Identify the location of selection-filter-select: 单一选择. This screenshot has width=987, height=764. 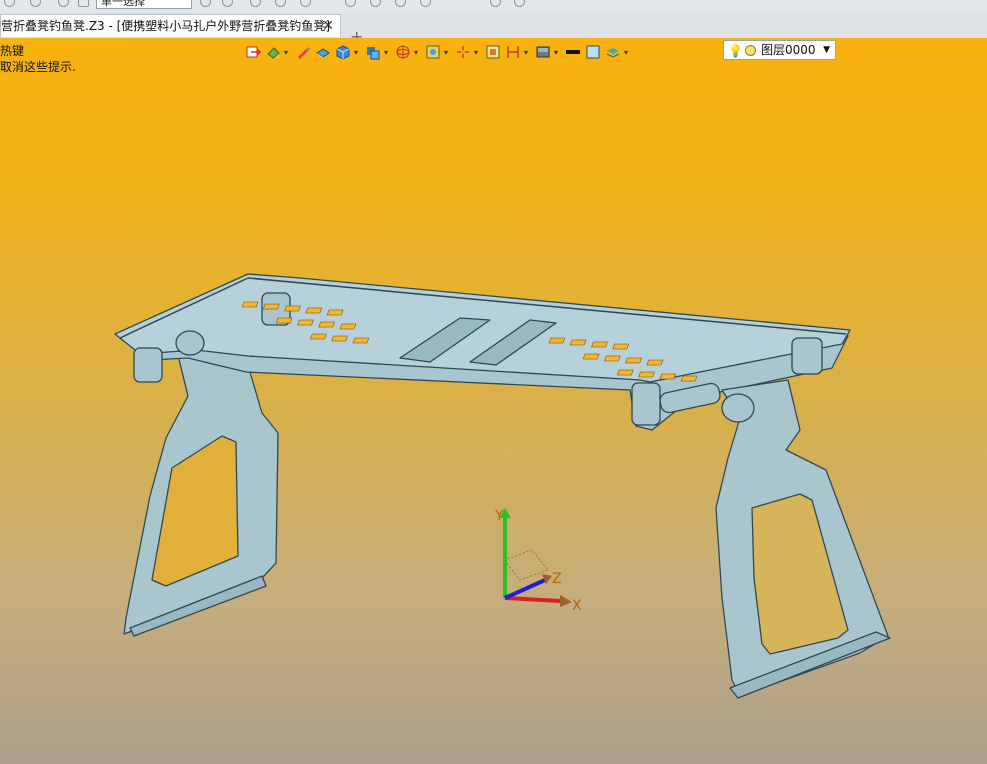
(144, 4).